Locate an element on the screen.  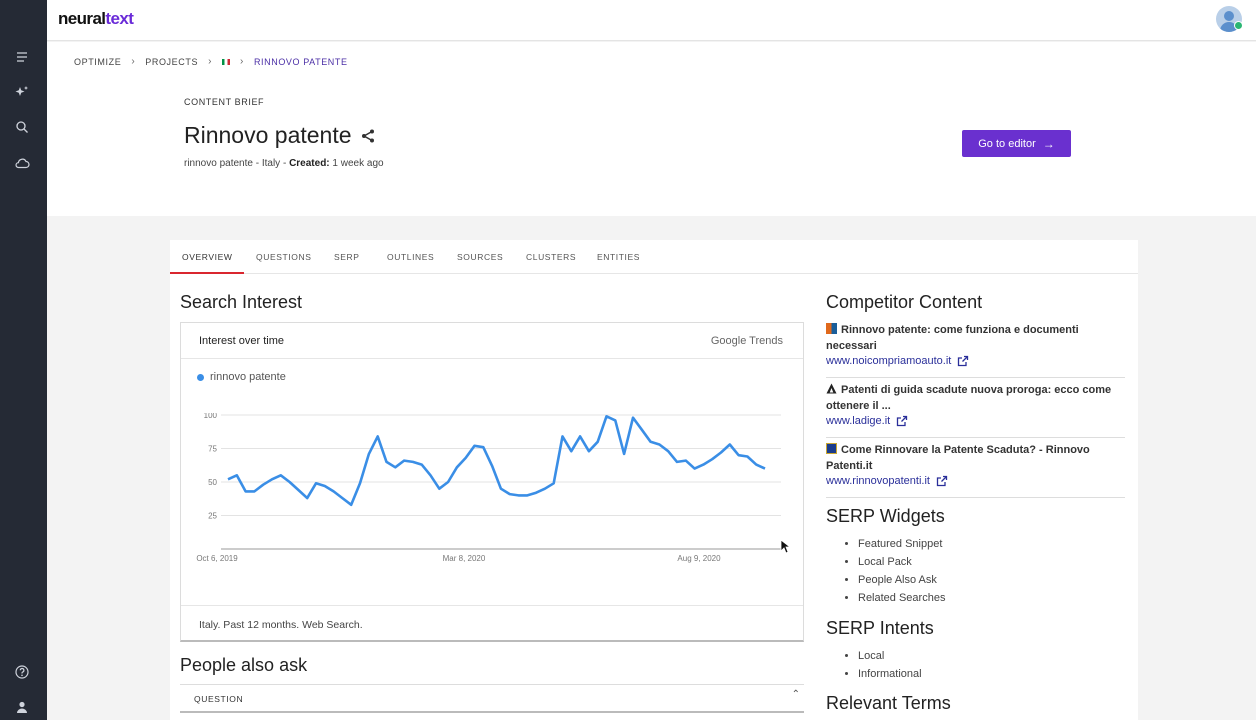
serp-intents-heading: SERP Intents is located at coordinates (880, 628).